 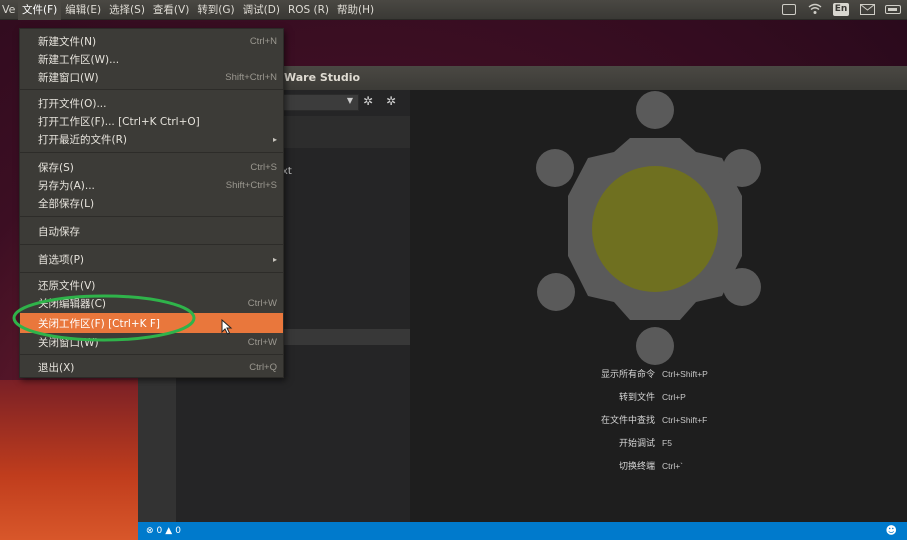 I want to click on menu-item-save-all: 全部保存(L), so click(x=151, y=203).